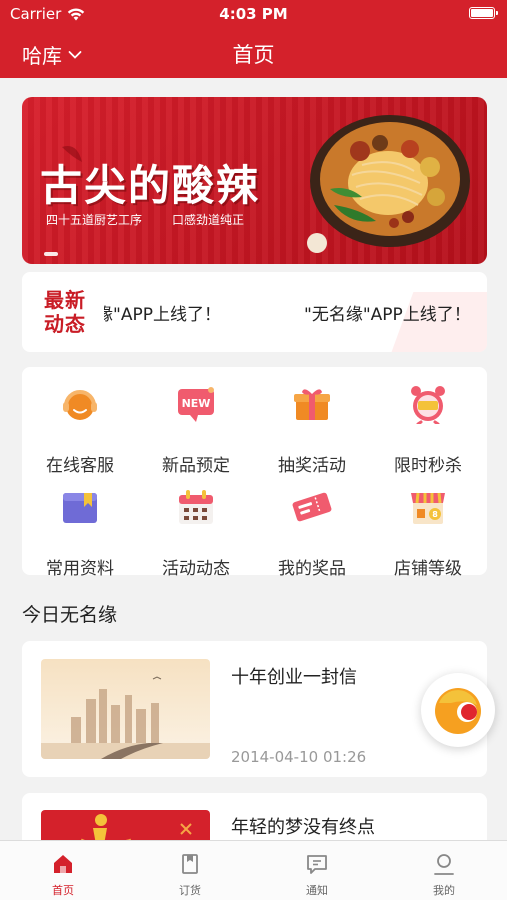 The image size is (507, 900). Describe the element at coordinates (312, 424) in the screenshot. I see `menu-item-lottery: 抽奖活动` at that location.